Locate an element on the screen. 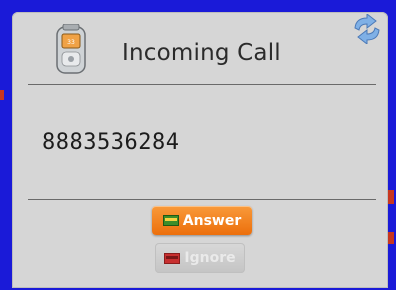 Image resolution: width=396 pixels, height=290 pixels. answer-label: Answer is located at coordinates (212, 220).